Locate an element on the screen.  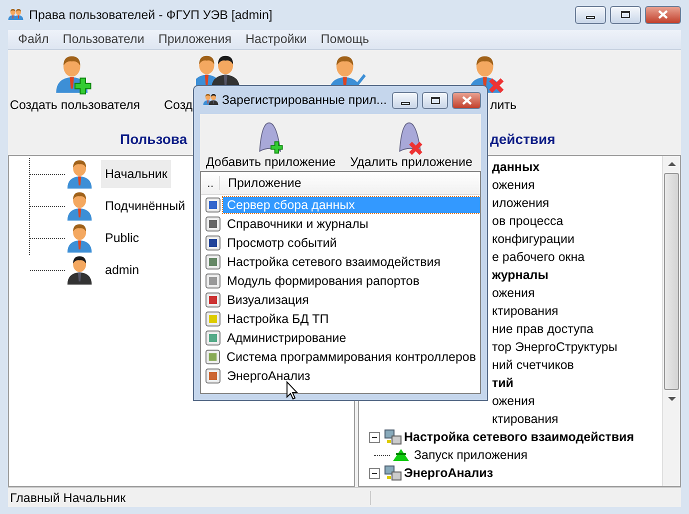
tree-node: ний счетчиков is located at coordinates (533, 365).